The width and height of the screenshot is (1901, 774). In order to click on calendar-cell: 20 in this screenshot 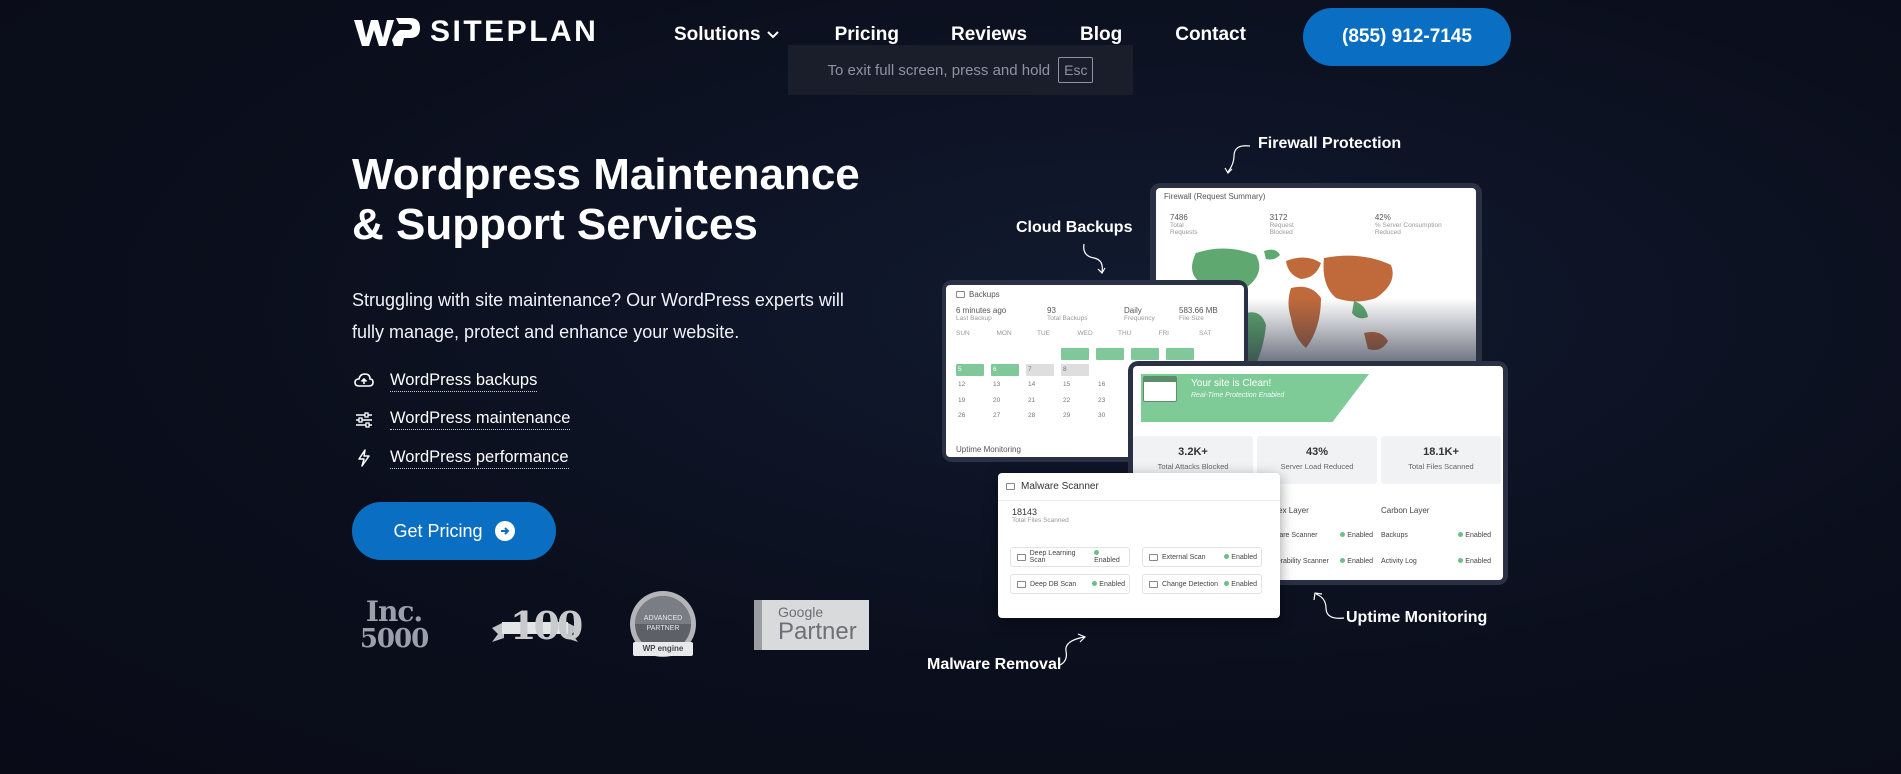, I will do `click(1005, 401)`.